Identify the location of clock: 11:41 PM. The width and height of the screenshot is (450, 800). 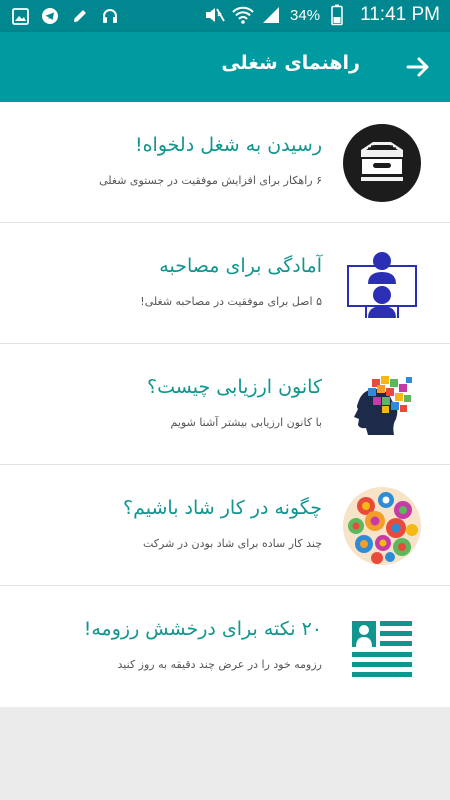
(400, 14).